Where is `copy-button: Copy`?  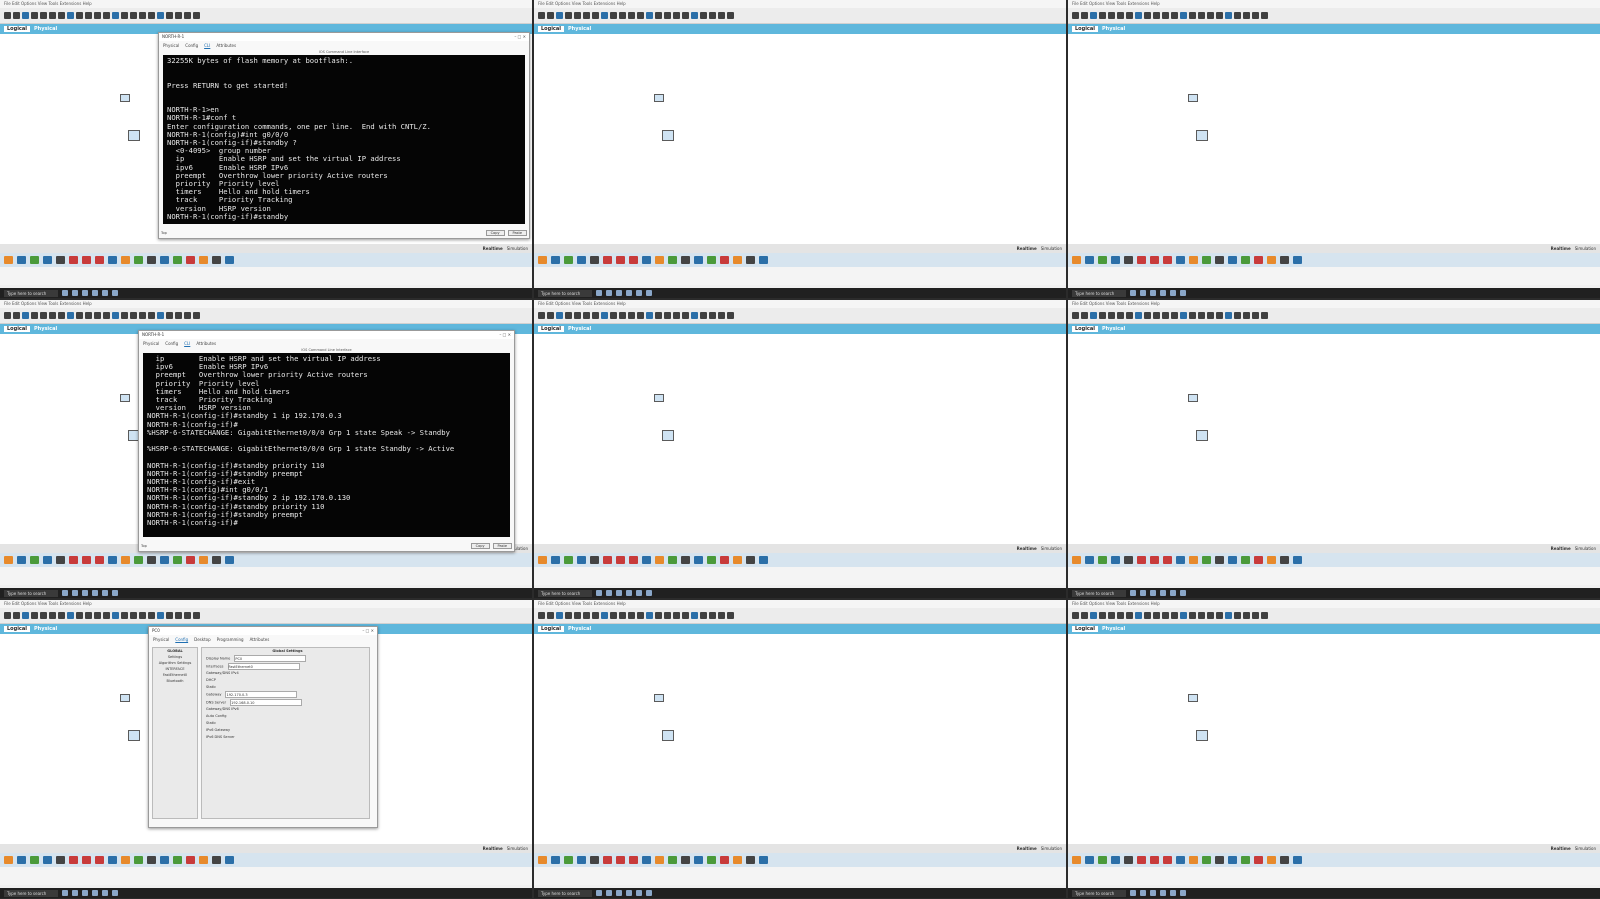 copy-button: Copy is located at coordinates (480, 546).